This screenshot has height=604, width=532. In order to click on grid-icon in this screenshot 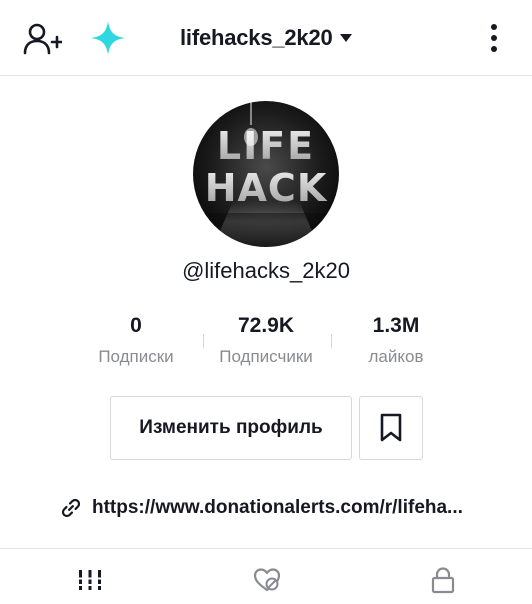, I will do `click(90, 580)`.